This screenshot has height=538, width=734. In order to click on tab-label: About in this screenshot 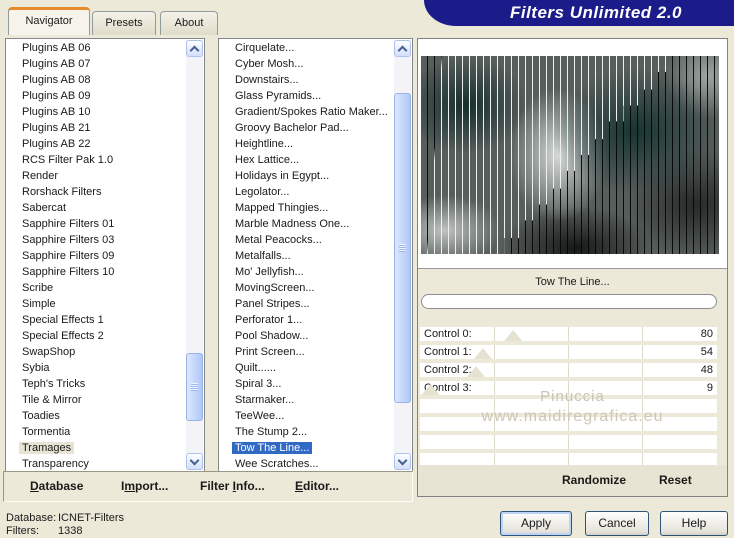, I will do `click(189, 23)`.